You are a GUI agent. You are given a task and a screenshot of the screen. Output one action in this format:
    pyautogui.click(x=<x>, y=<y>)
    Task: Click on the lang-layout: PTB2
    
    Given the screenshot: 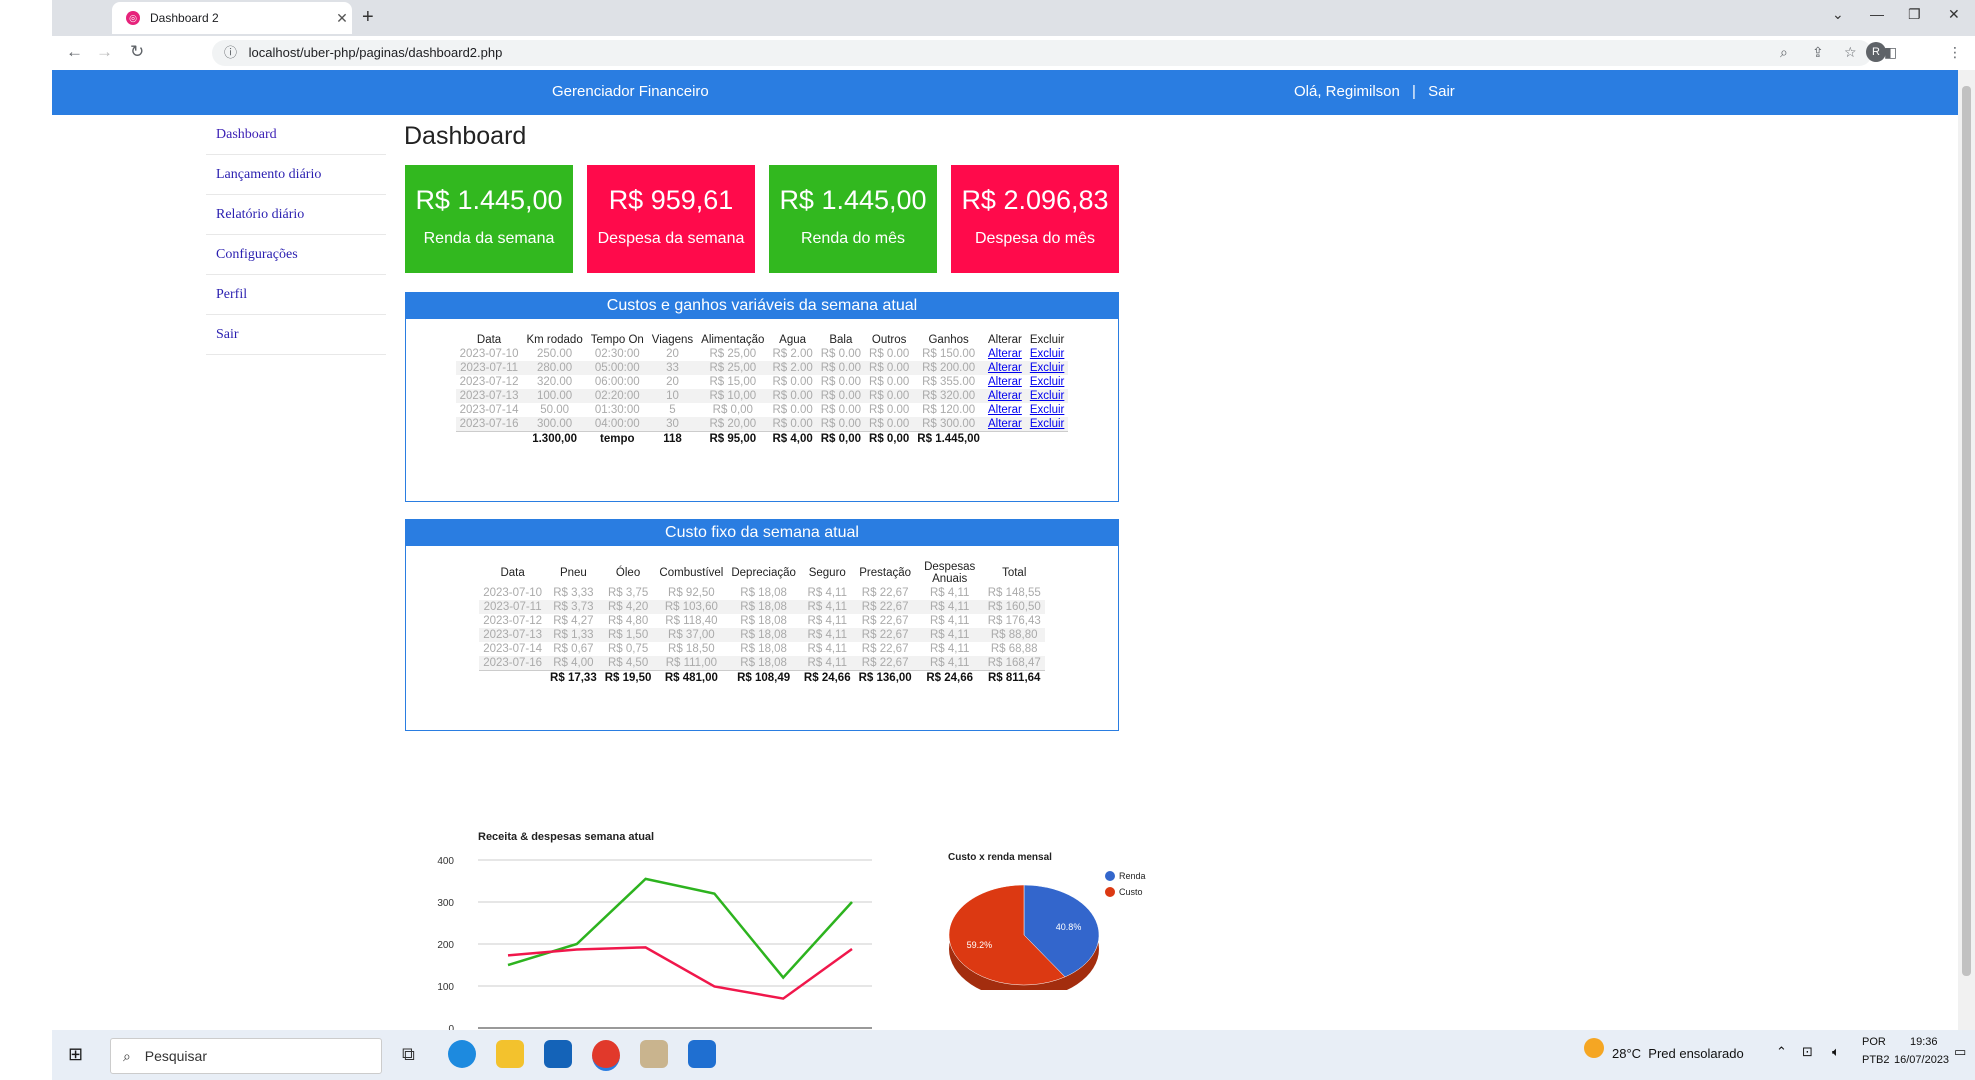 What is the action you would take?
    pyautogui.click(x=1876, y=1060)
    